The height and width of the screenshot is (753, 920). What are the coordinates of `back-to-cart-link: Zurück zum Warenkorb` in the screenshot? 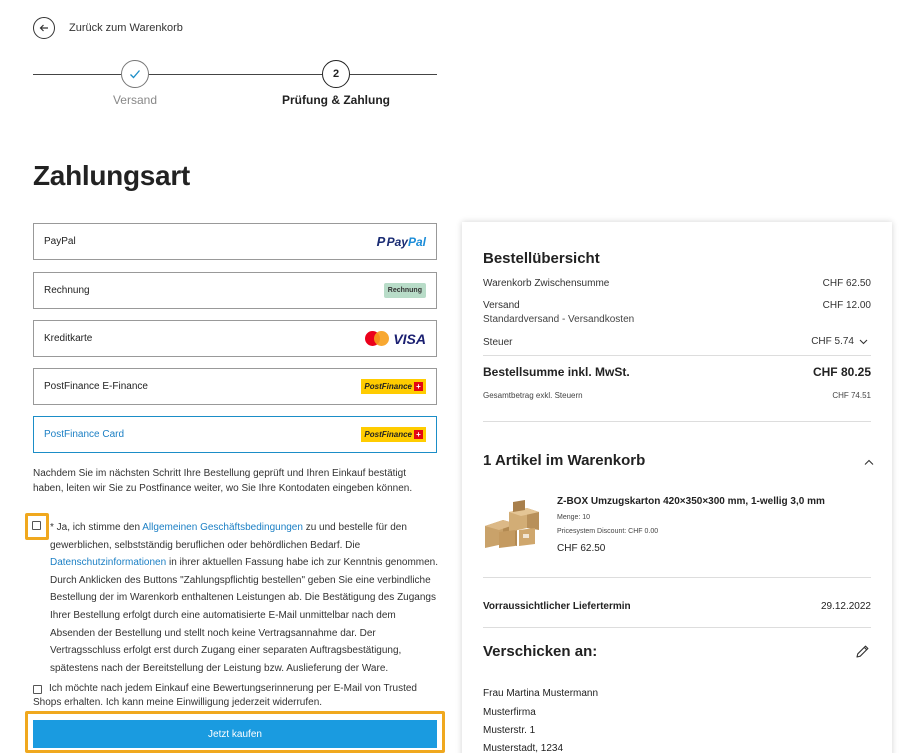 It's located at (108, 28).